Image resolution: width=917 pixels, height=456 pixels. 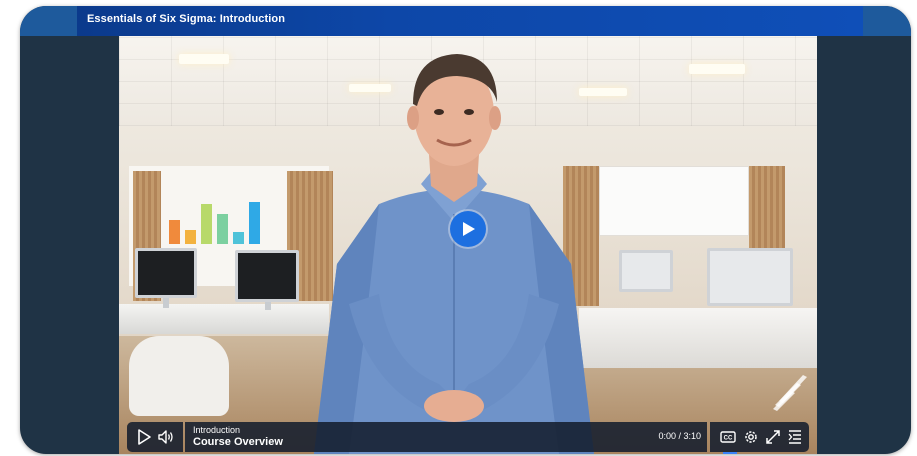 I want to click on desk-right, so click(x=698, y=338).